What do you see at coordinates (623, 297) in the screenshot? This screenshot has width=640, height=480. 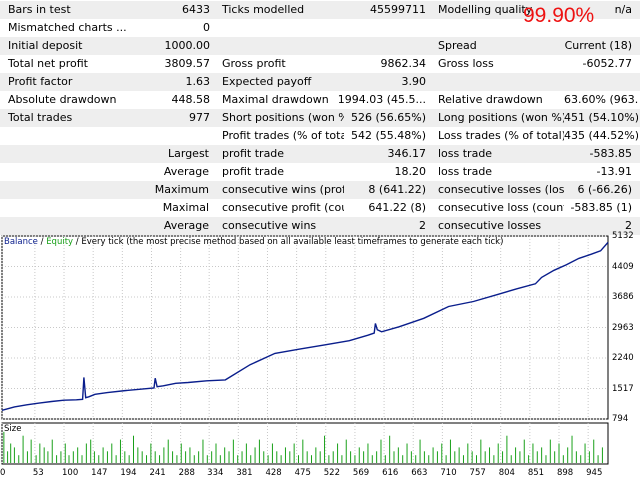 I see `y-tick-label: 3686` at bounding box center [623, 297].